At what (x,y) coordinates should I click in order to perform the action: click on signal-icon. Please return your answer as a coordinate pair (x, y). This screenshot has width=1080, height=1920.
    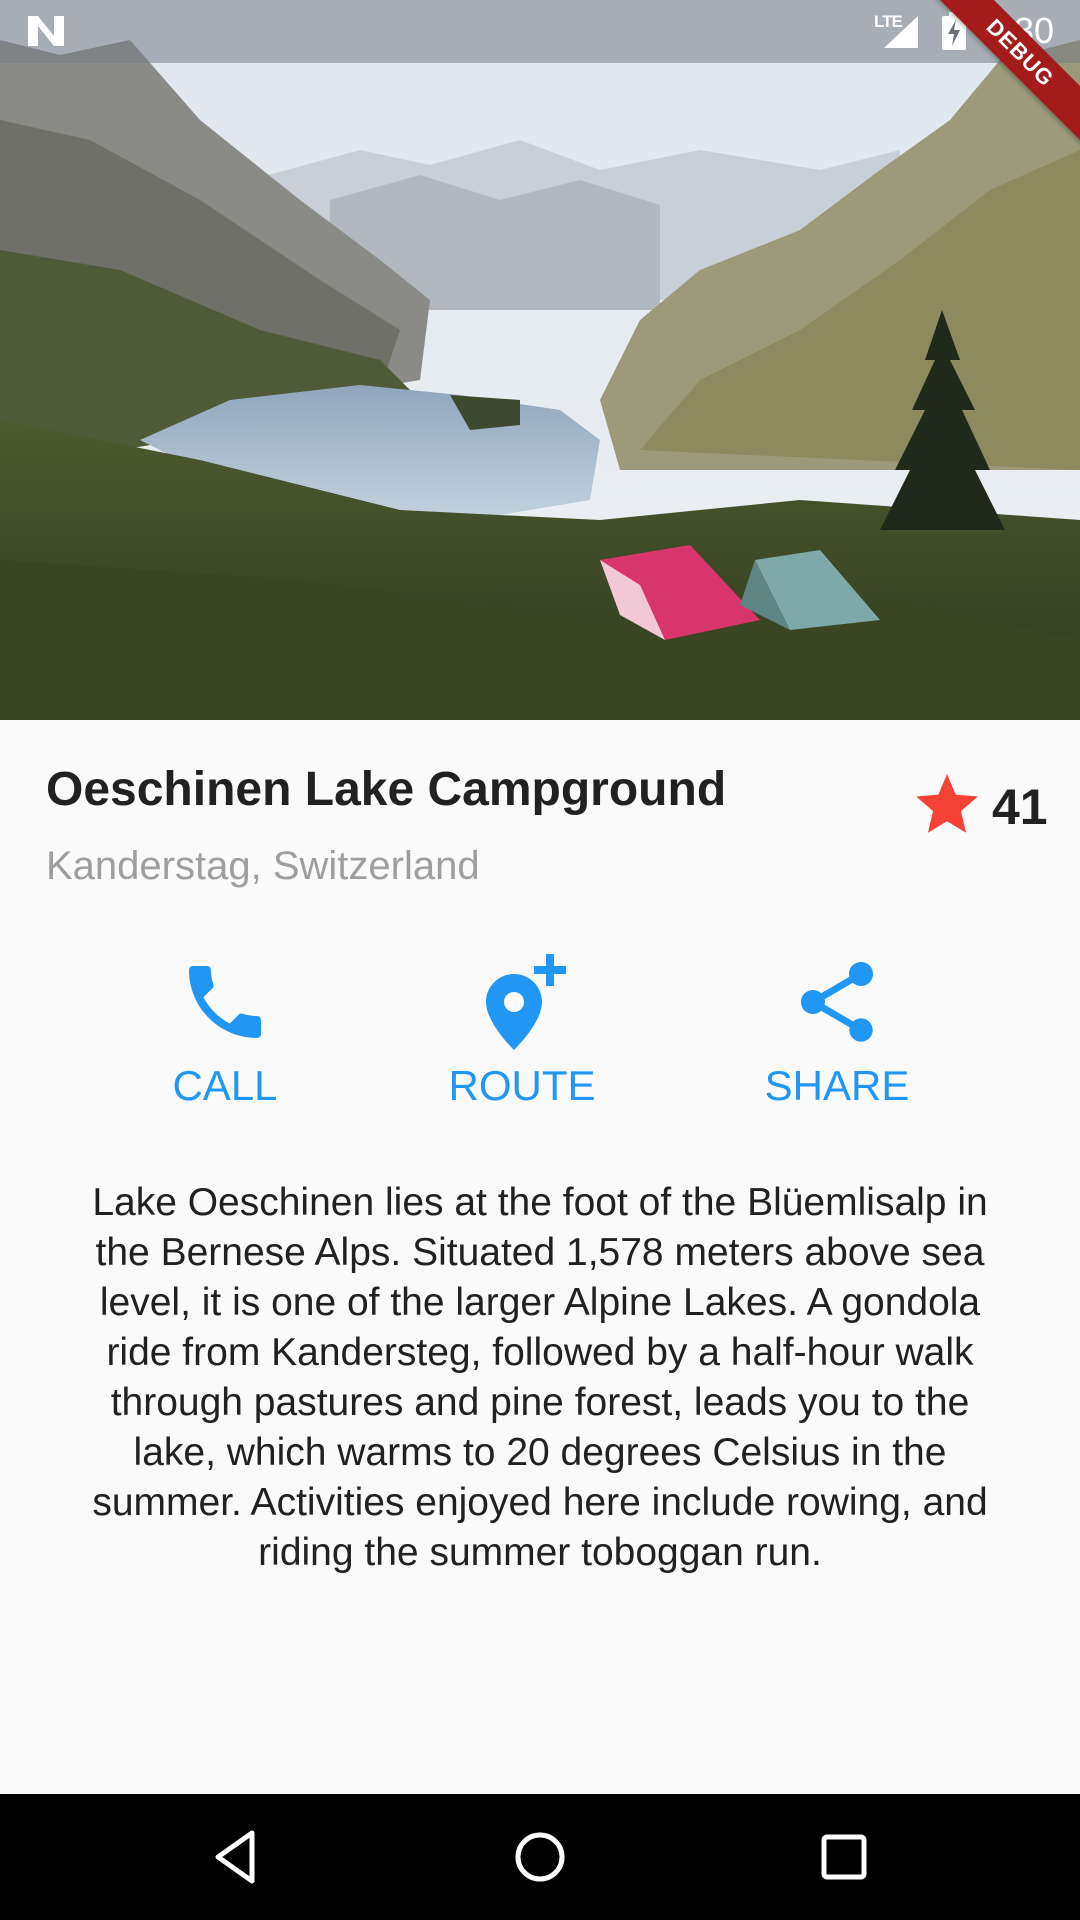
    Looking at the image, I should click on (901, 32).